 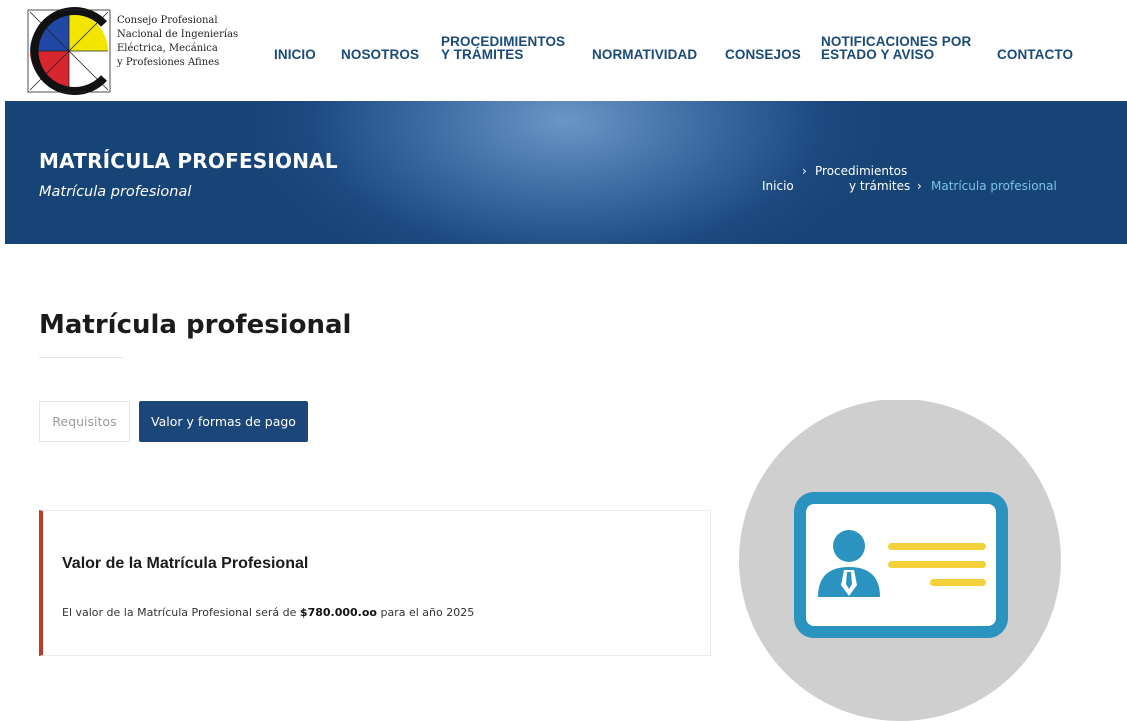 What do you see at coordinates (81, 357) in the screenshot?
I see `title-divider` at bounding box center [81, 357].